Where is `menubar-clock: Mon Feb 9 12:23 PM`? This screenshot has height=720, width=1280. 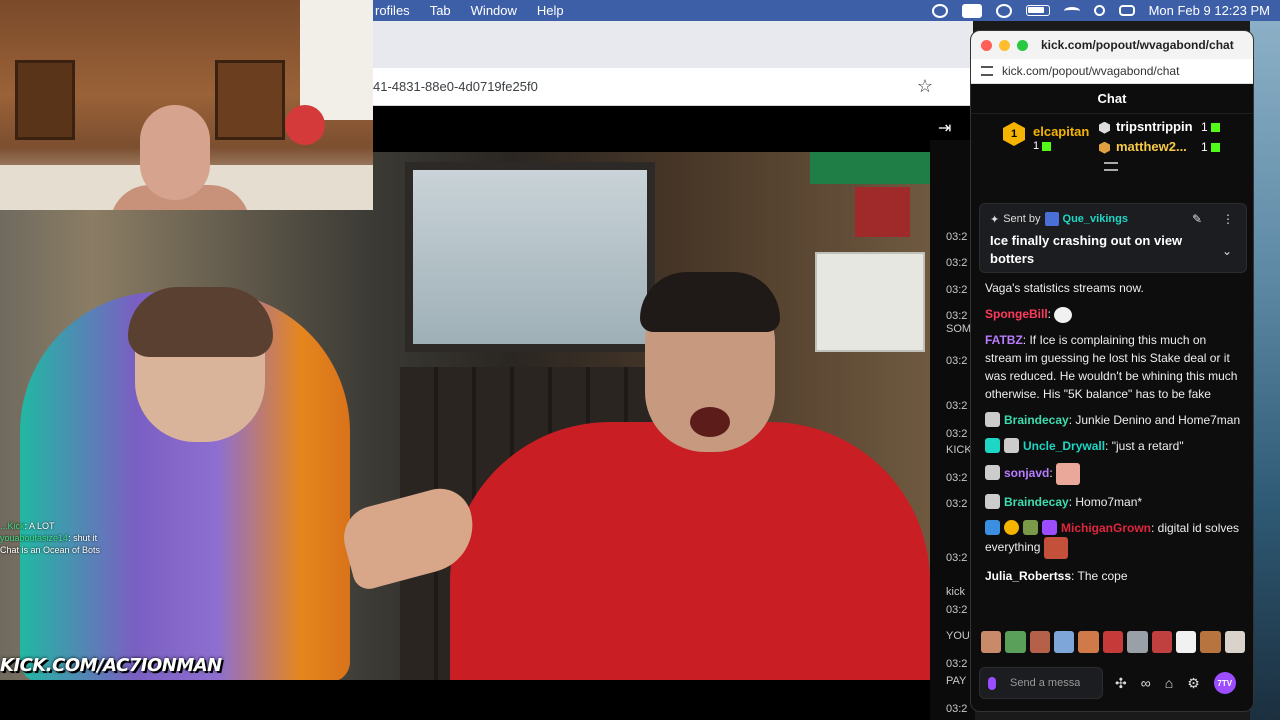
menubar-clock: Mon Feb 9 12:23 PM is located at coordinates (1209, 10).